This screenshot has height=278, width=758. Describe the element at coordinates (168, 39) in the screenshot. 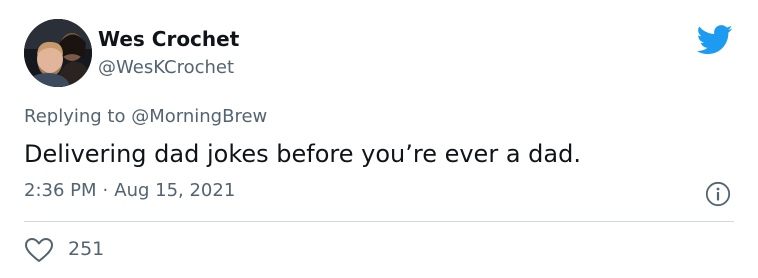

I see `display-name: Wes Crochet` at that location.